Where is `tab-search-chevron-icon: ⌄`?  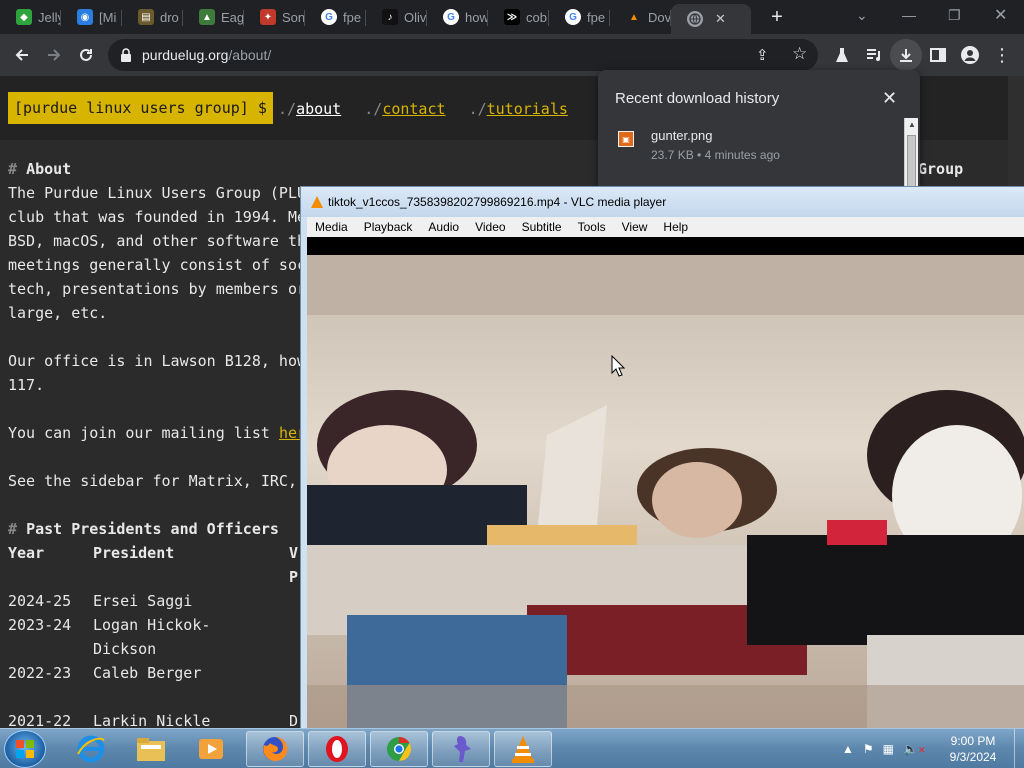 tab-search-chevron-icon: ⌄ is located at coordinates (862, 15).